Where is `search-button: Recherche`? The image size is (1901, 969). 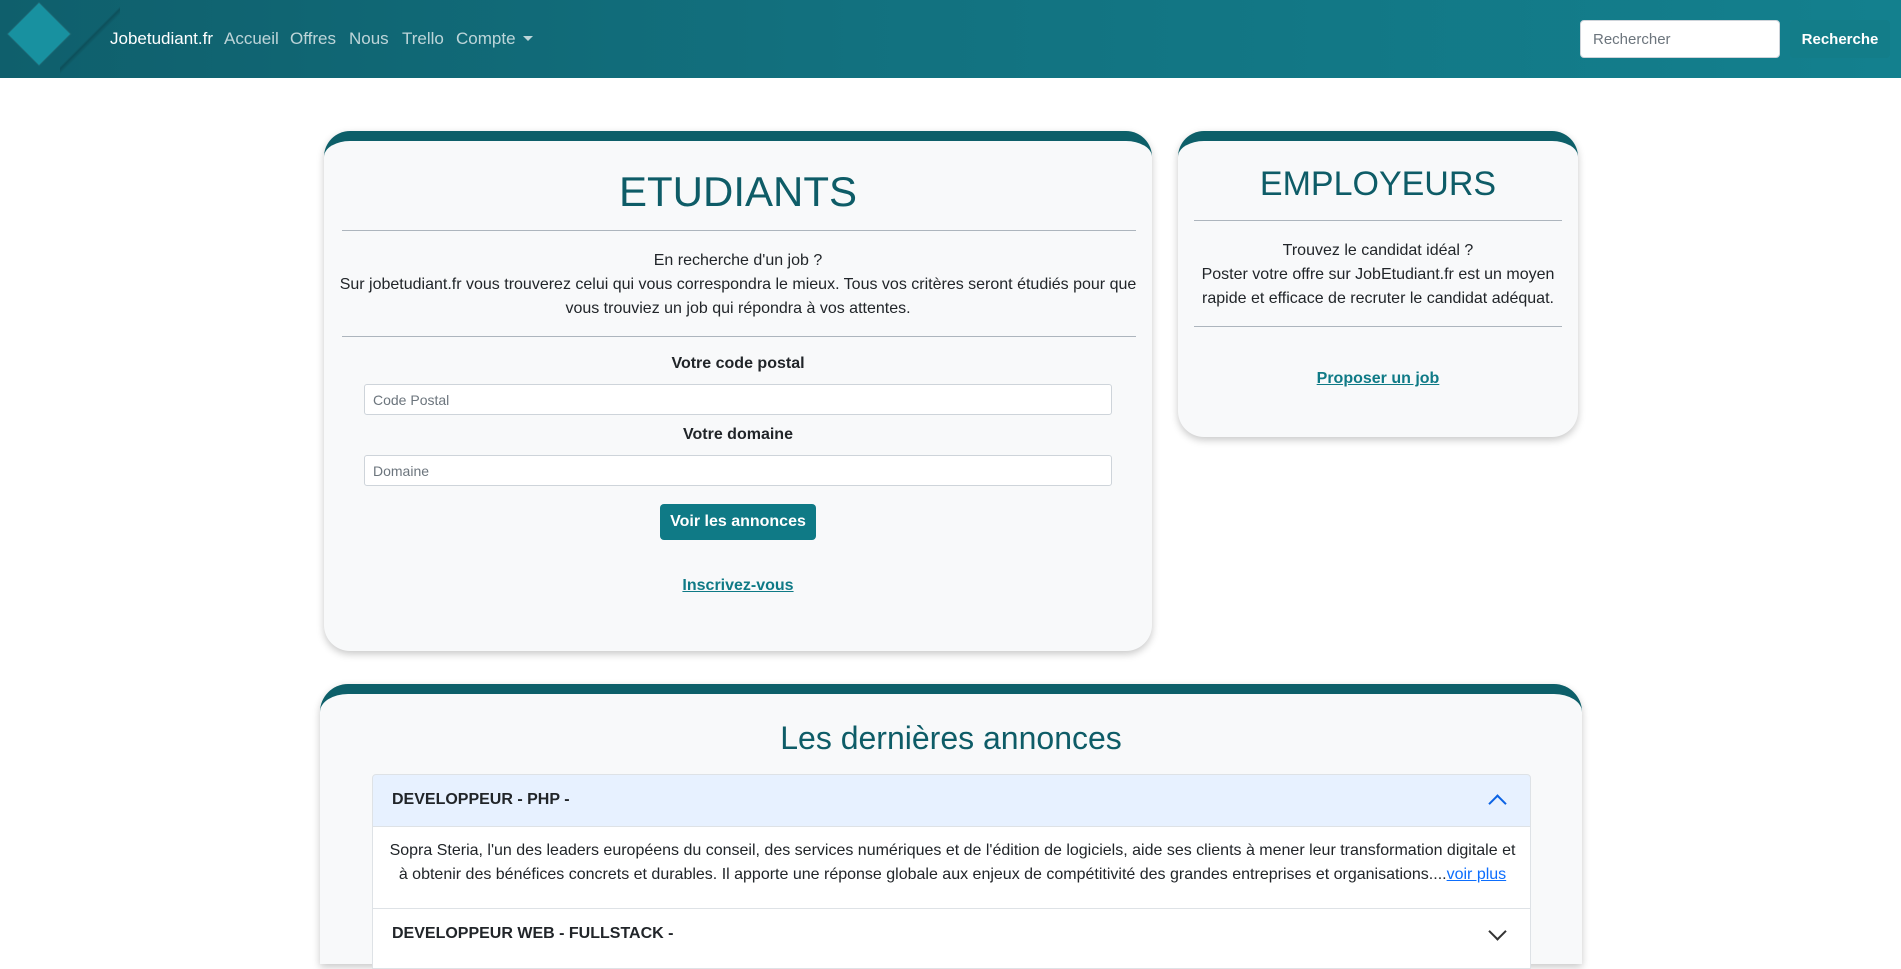 search-button: Recherche is located at coordinates (1840, 39).